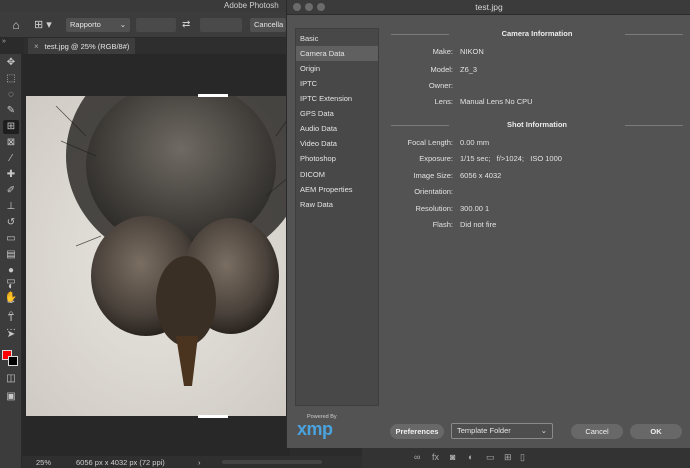 The image size is (690, 468). What do you see at coordinates (213, 95) in the screenshot?
I see `crop-handle-top` at bounding box center [213, 95].